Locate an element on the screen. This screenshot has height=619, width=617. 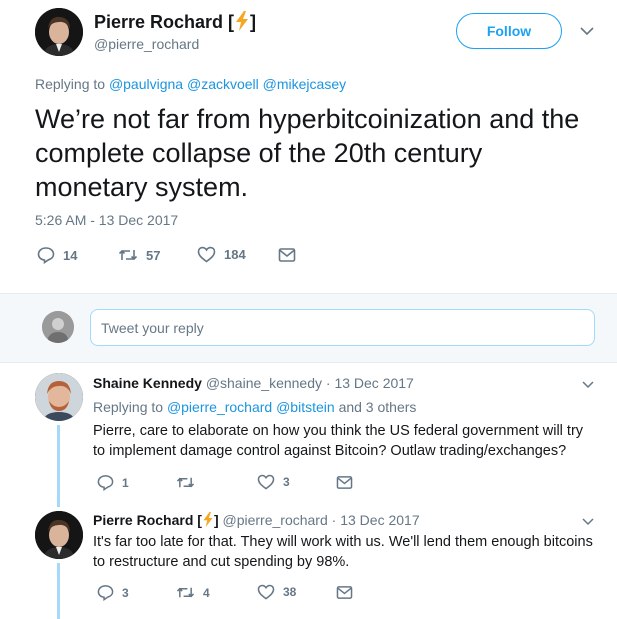
reply-action: 1 is located at coordinates (113, 482).